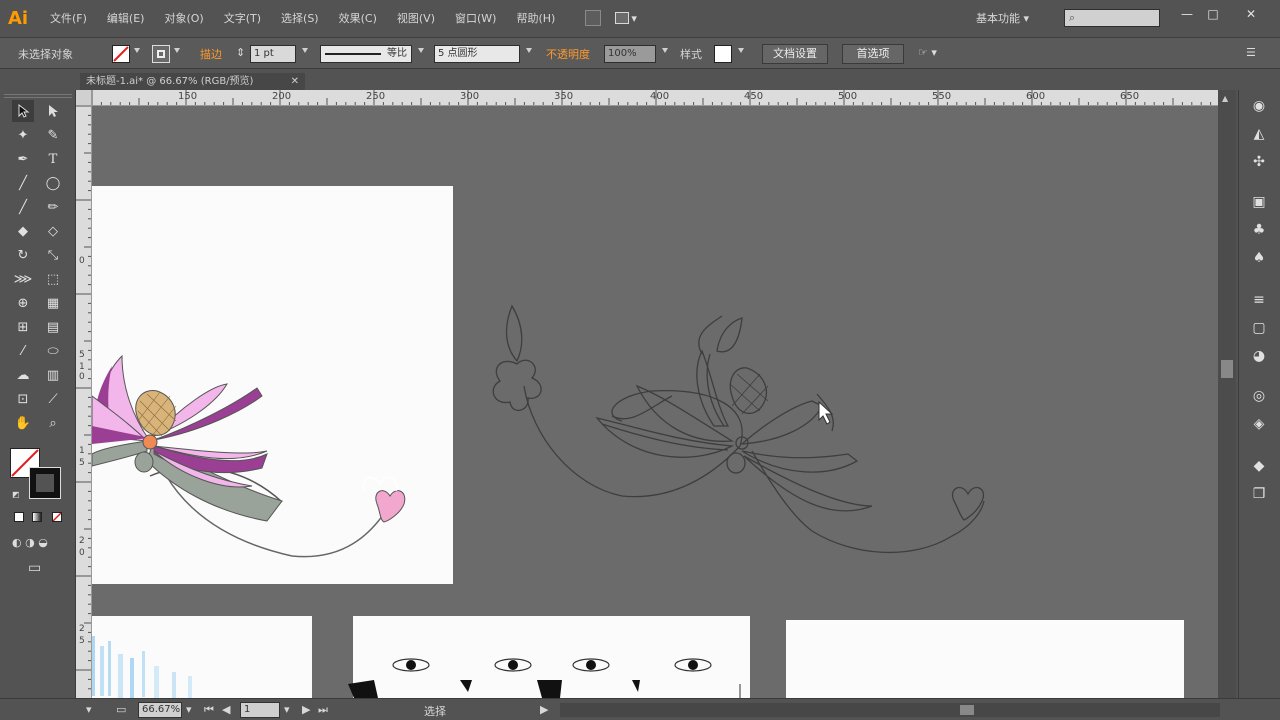 This screenshot has height=720, width=1280. What do you see at coordinates (23, 183) in the screenshot?
I see `line-icon: ╱` at bounding box center [23, 183].